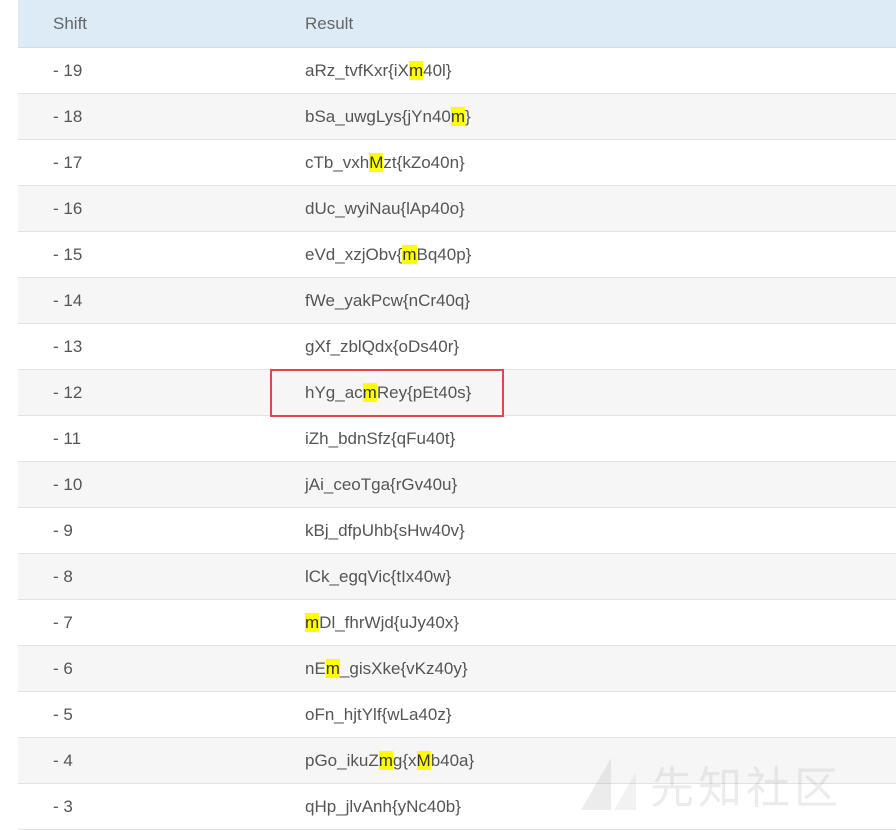 The height and width of the screenshot is (830, 896). Describe the element at coordinates (600, 70) in the screenshot. I see `result-cell: aRz_tvfKxr{iXm40l}` at that location.